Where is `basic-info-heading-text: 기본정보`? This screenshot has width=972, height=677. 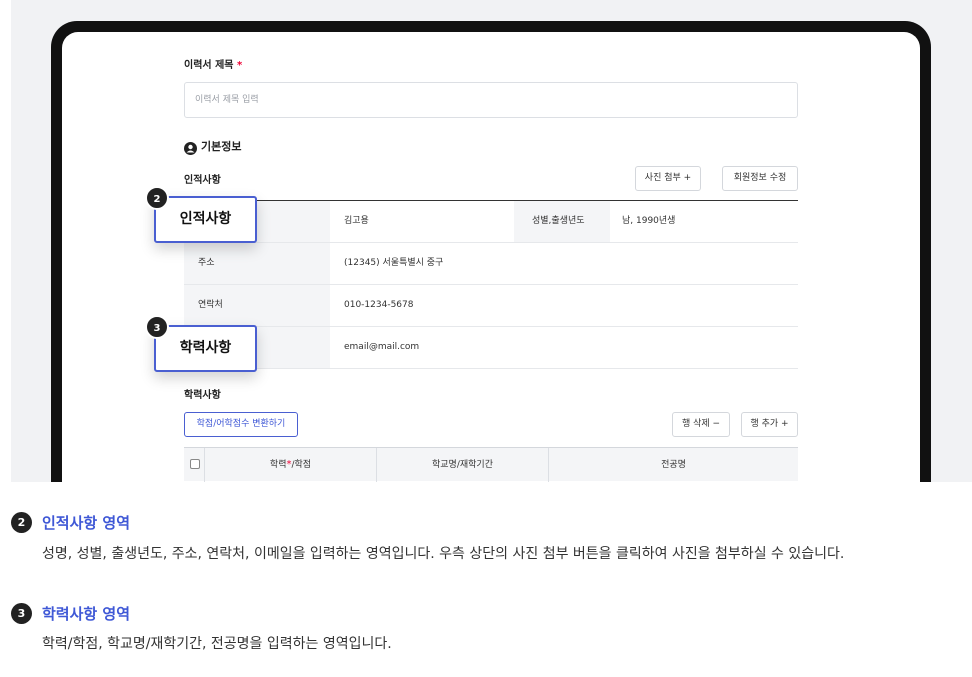 basic-info-heading-text: 기본정보 is located at coordinates (221, 146).